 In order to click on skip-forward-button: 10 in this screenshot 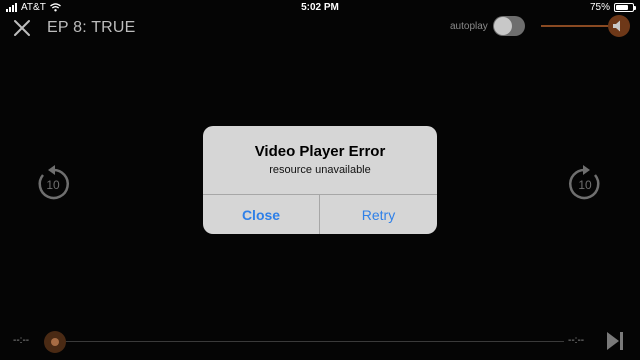, I will do `click(585, 182)`.